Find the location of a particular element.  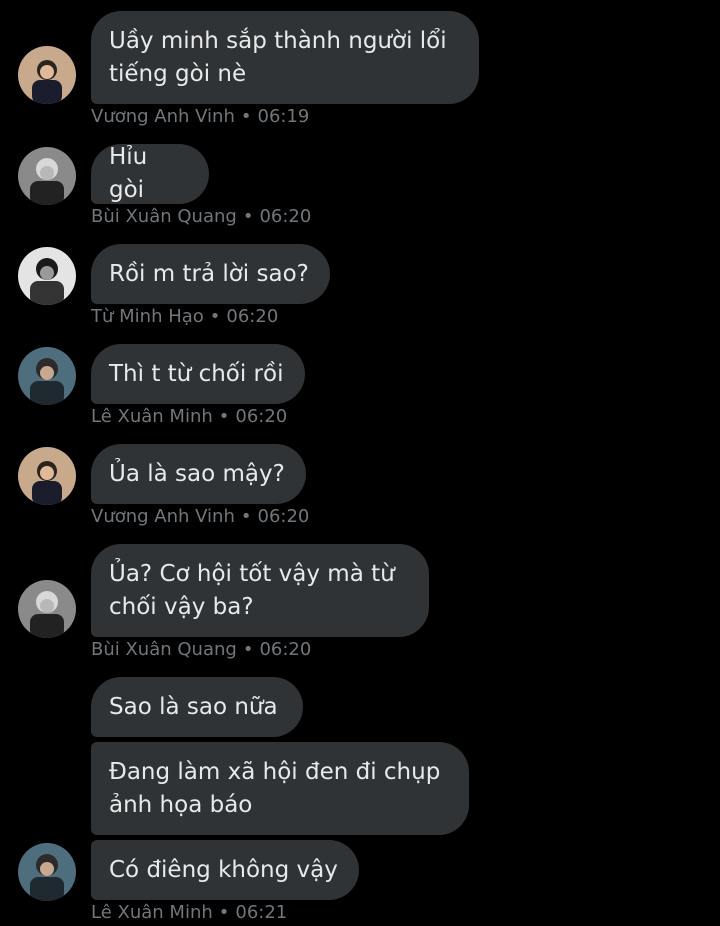

message-text: Sao là sao nữa is located at coordinates (193, 706).